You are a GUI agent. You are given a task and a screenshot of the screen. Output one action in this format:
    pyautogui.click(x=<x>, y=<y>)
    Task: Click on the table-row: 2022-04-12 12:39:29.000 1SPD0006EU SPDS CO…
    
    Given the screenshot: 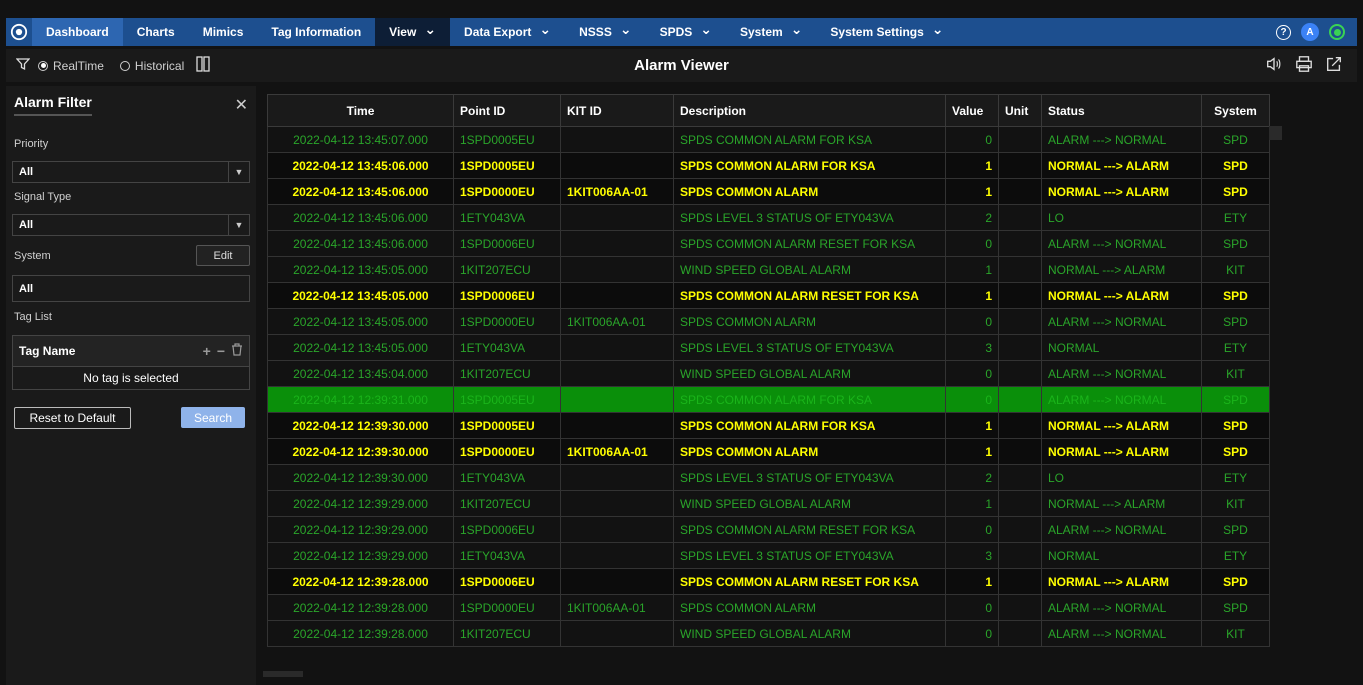 What is the action you would take?
    pyautogui.click(x=768, y=529)
    